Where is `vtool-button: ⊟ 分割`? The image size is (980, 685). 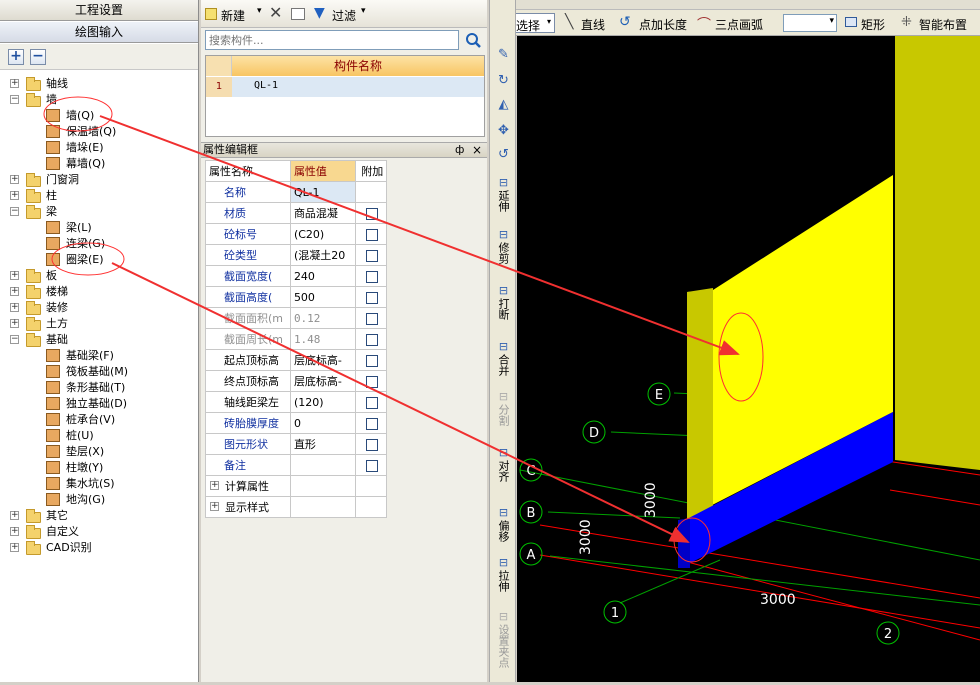 vtool-button: ⊟ 分割 is located at coordinates (503, 408).